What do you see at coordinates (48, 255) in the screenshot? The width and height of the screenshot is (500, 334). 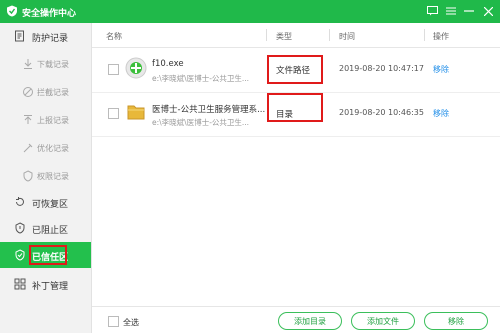 I see `trusted-zone-highlight` at bounding box center [48, 255].